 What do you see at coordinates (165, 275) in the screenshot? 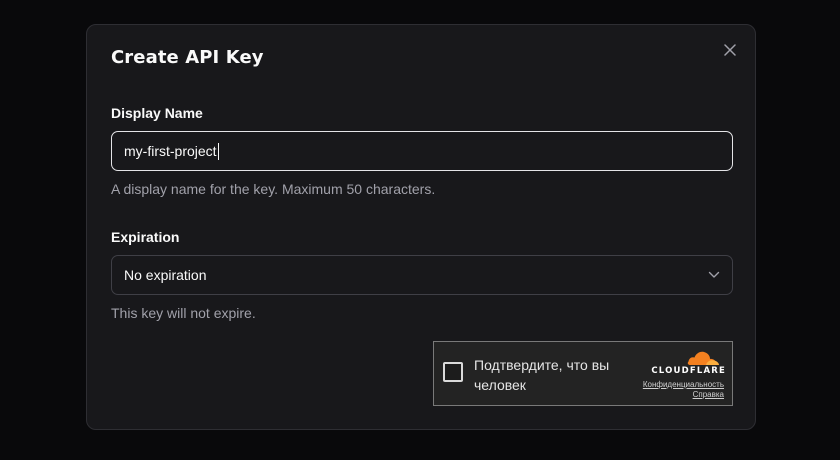
I see `expiration-selected-value: No expiration` at bounding box center [165, 275].